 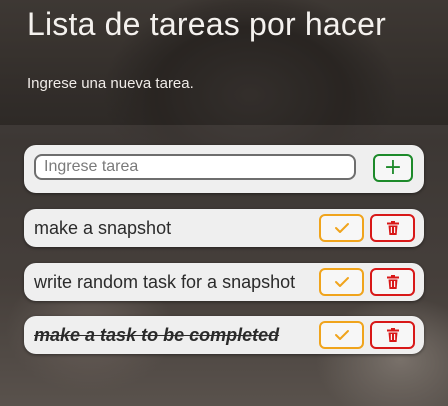 What do you see at coordinates (103, 228) in the screenshot?
I see `task-text: make a snapshot` at bounding box center [103, 228].